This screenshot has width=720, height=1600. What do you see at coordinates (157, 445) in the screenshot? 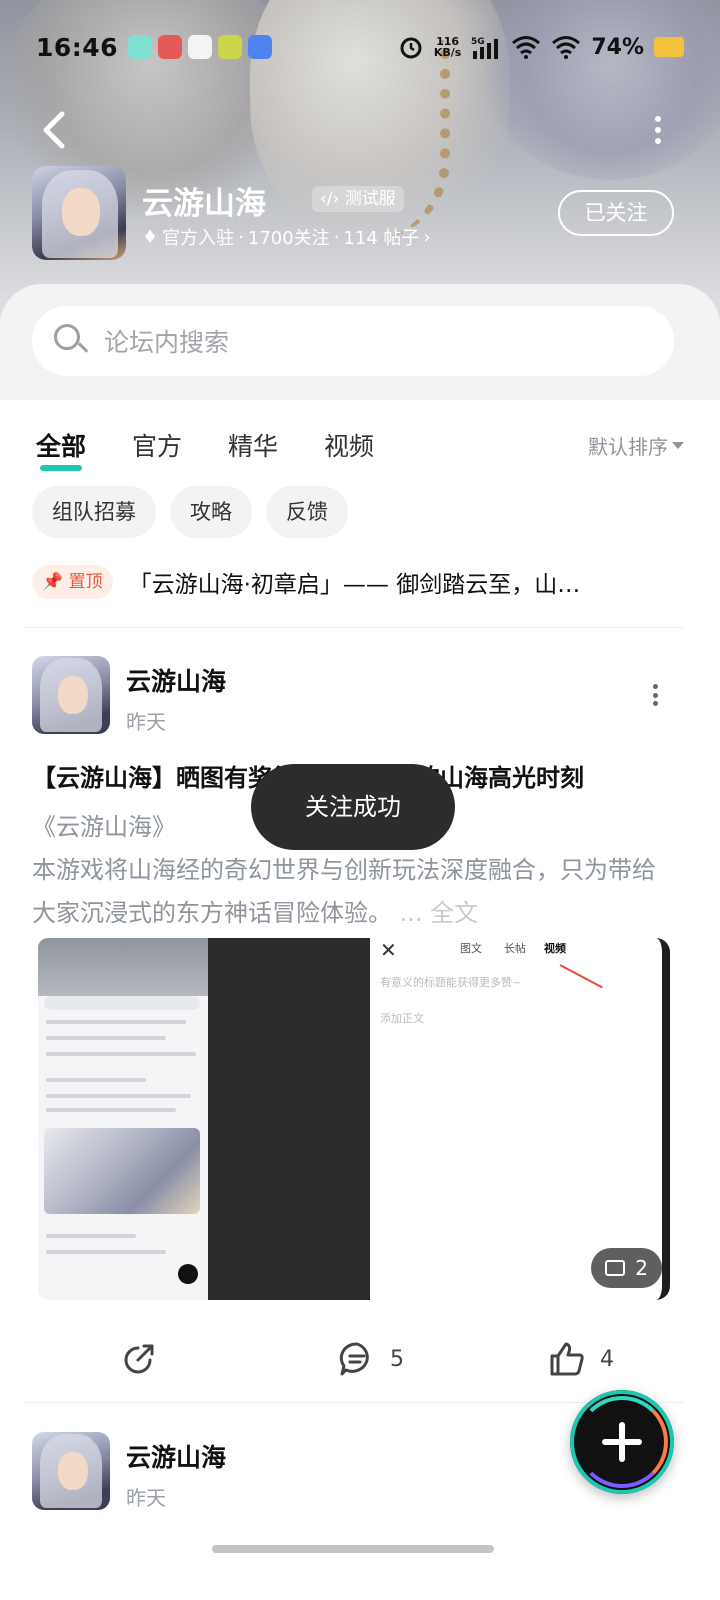
I see `tab-official: 官方` at bounding box center [157, 445].